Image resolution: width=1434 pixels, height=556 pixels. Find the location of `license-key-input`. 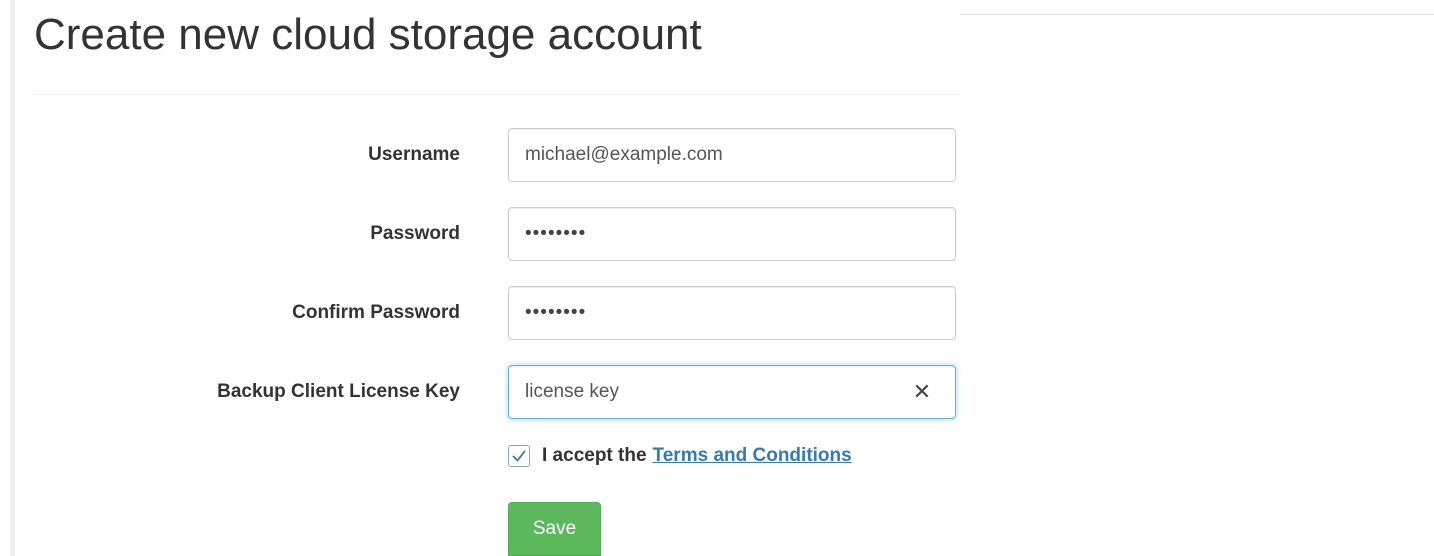

license-key-input is located at coordinates (732, 392).